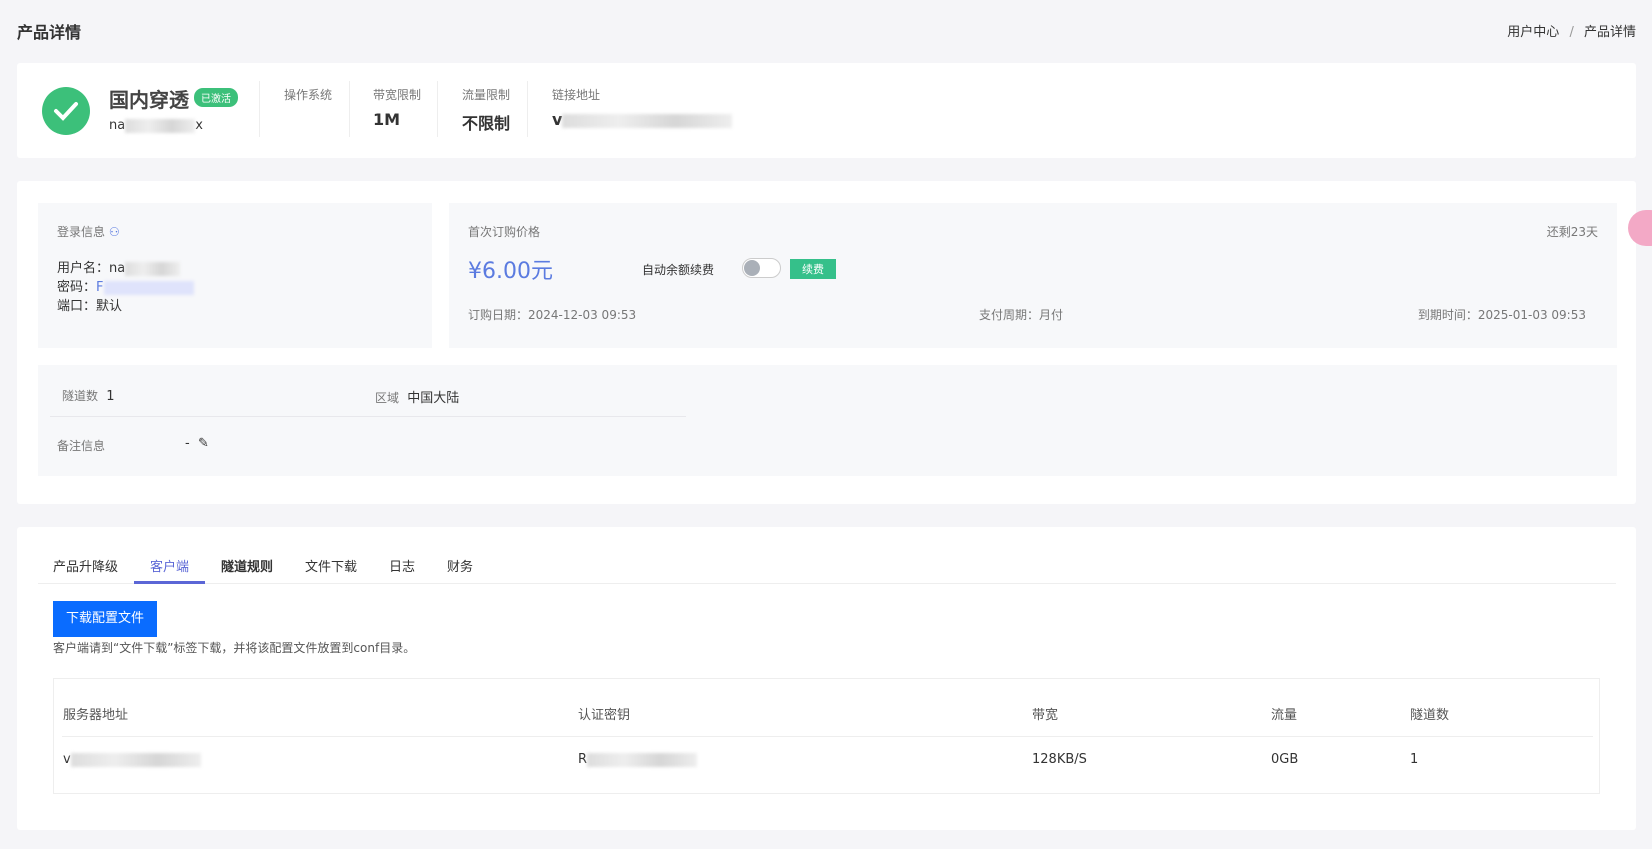  What do you see at coordinates (88, 232) in the screenshot?
I see `login-title: 登录信息 ⚇` at bounding box center [88, 232].